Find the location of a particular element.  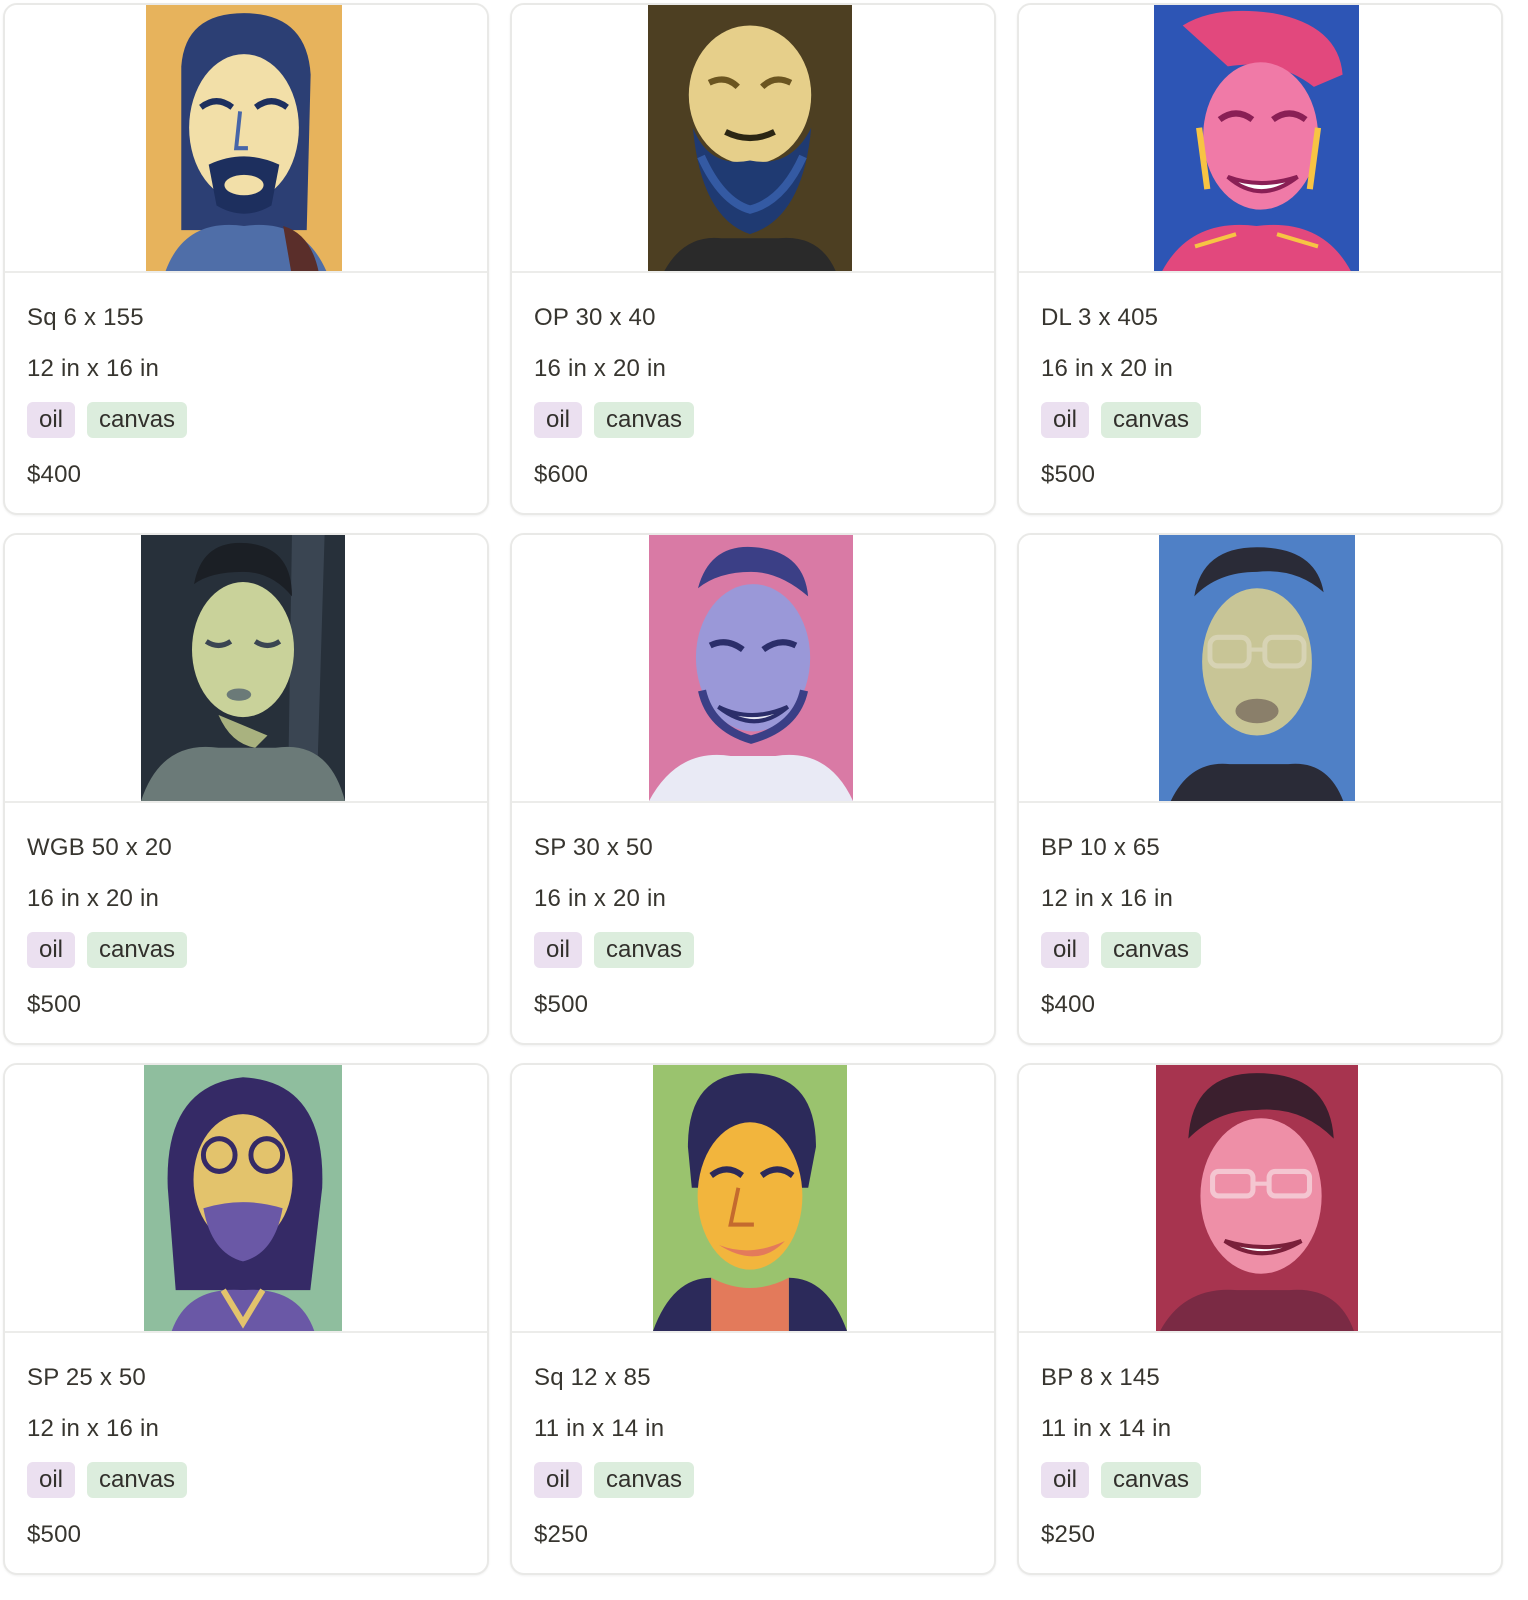

artwork-card: BP 10 x 65 12 in x 16 in oil canvas $400 is located at coordinates (1260, 789).